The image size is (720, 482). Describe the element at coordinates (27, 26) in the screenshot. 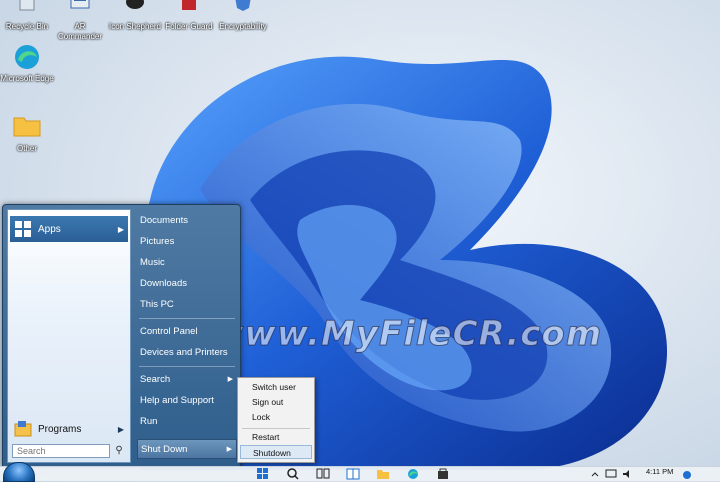

I see `desktop-icon-label: Recycle Bin` at that location.